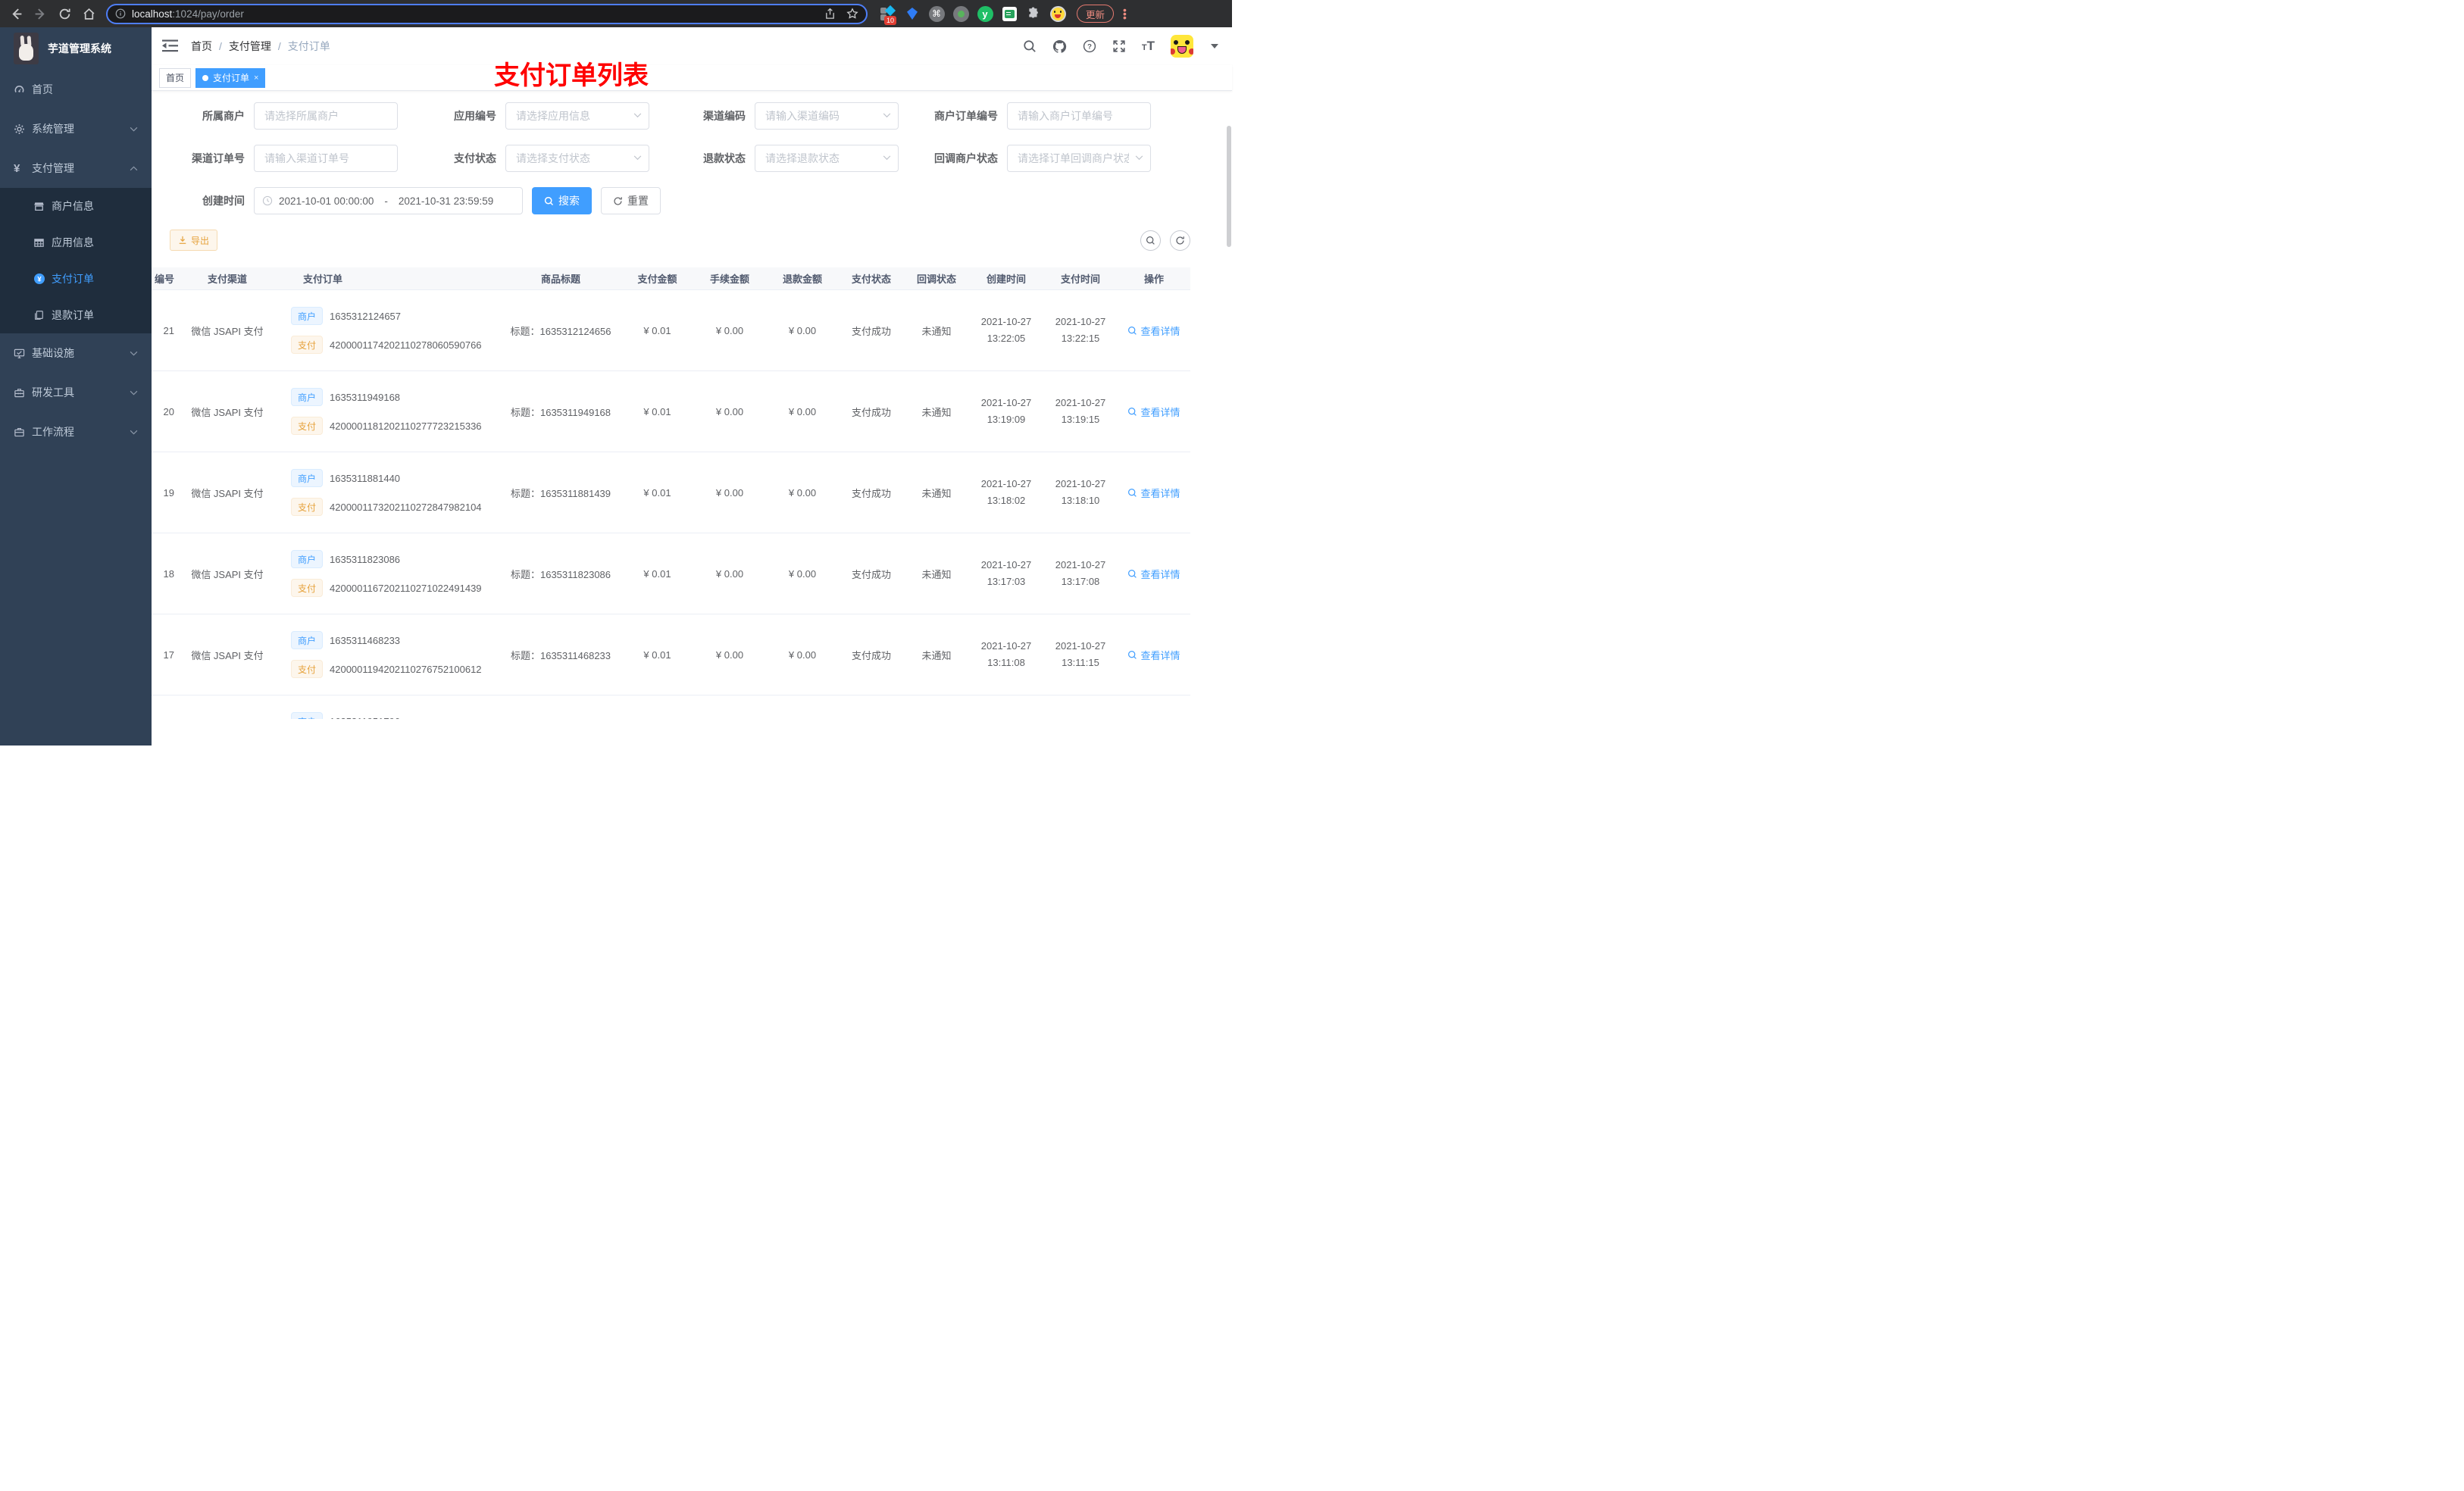 The width and height of the screenshot is (2464, 1491). Describe the element at coordinates (671, 707) in the screenshot. I see `table-row: 商户 1635311951796 支付 查看详情` at that location.